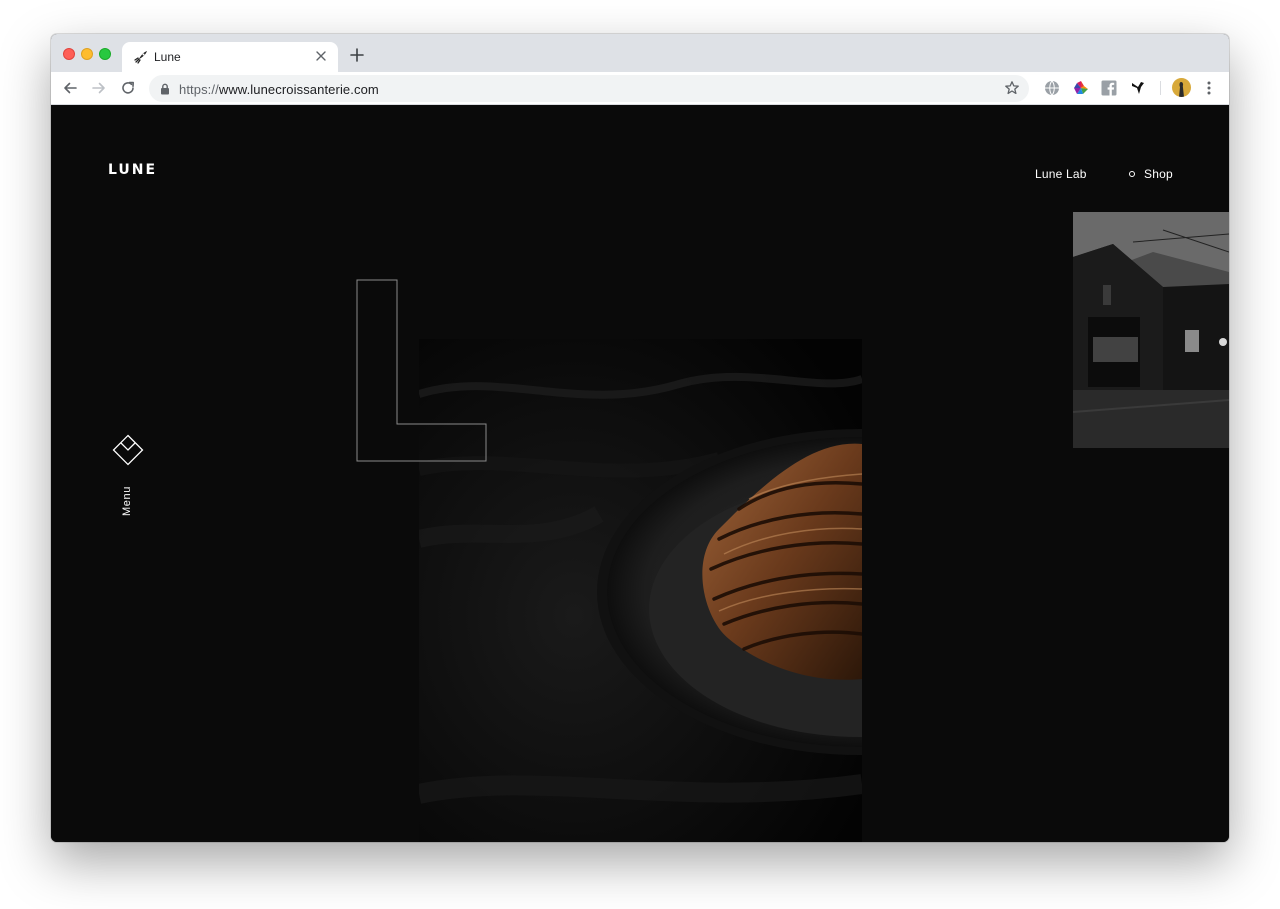 The width and height of the screenshot is (1280, 909). I want to click on hero-letter-outline, so click(421, 370).